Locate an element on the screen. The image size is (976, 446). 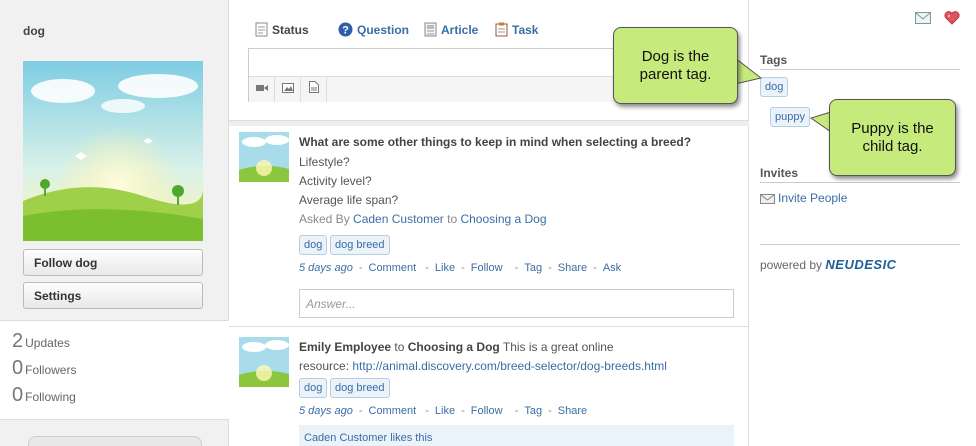
tag-puppy: puppy is located at coordinates (790, 117).